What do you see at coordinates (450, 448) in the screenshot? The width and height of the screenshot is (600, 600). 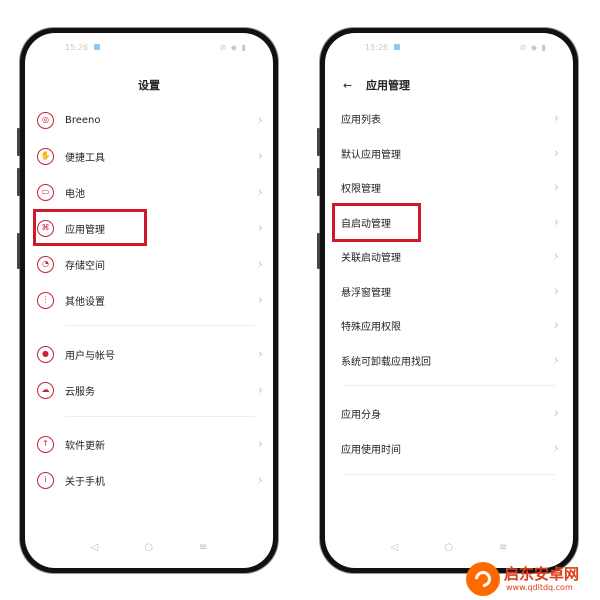 I see `list-item-app-usage-time: 应用使用时间 ›` at bounding box center [450, 448].